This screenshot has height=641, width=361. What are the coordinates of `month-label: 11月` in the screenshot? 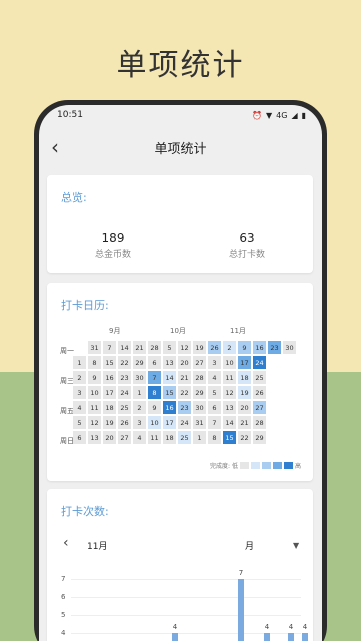 It's located at (238, 331).